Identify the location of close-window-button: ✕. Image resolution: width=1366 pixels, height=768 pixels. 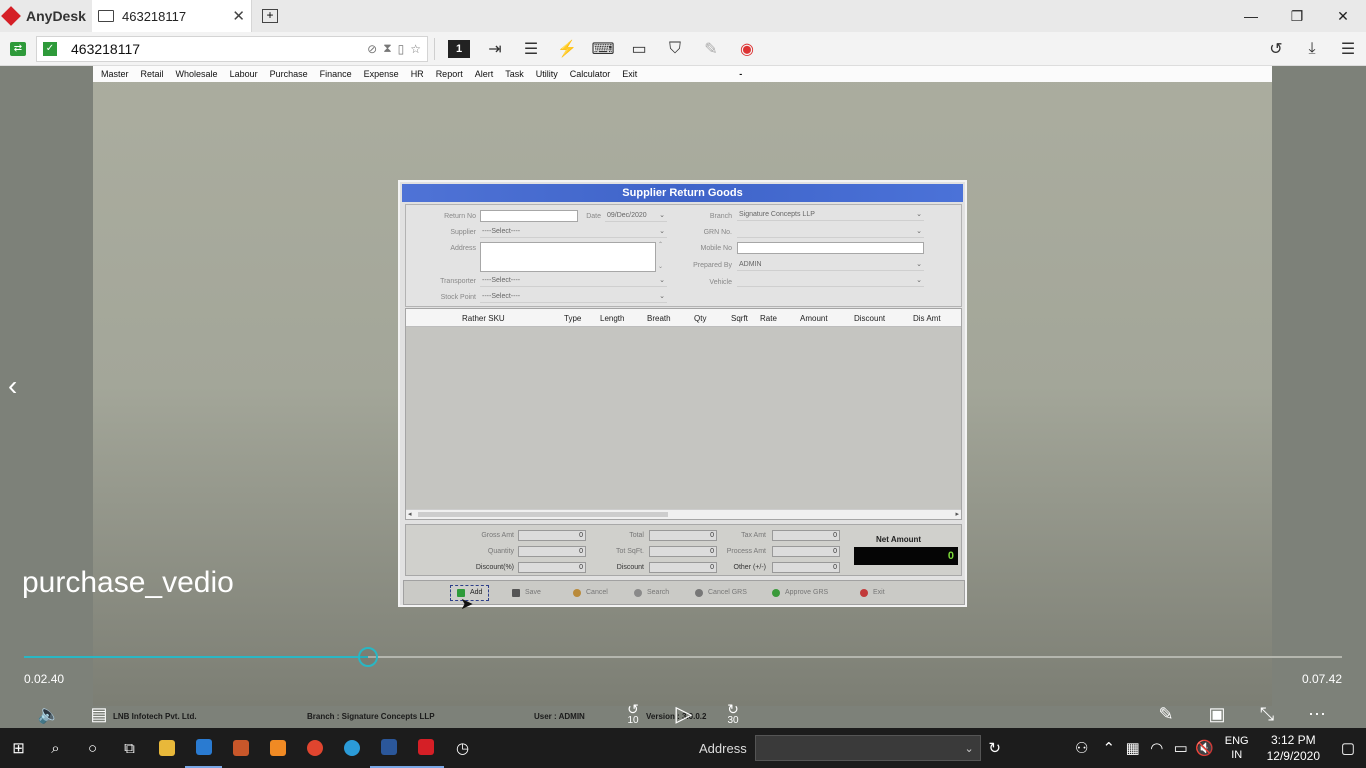
(1343, 16).